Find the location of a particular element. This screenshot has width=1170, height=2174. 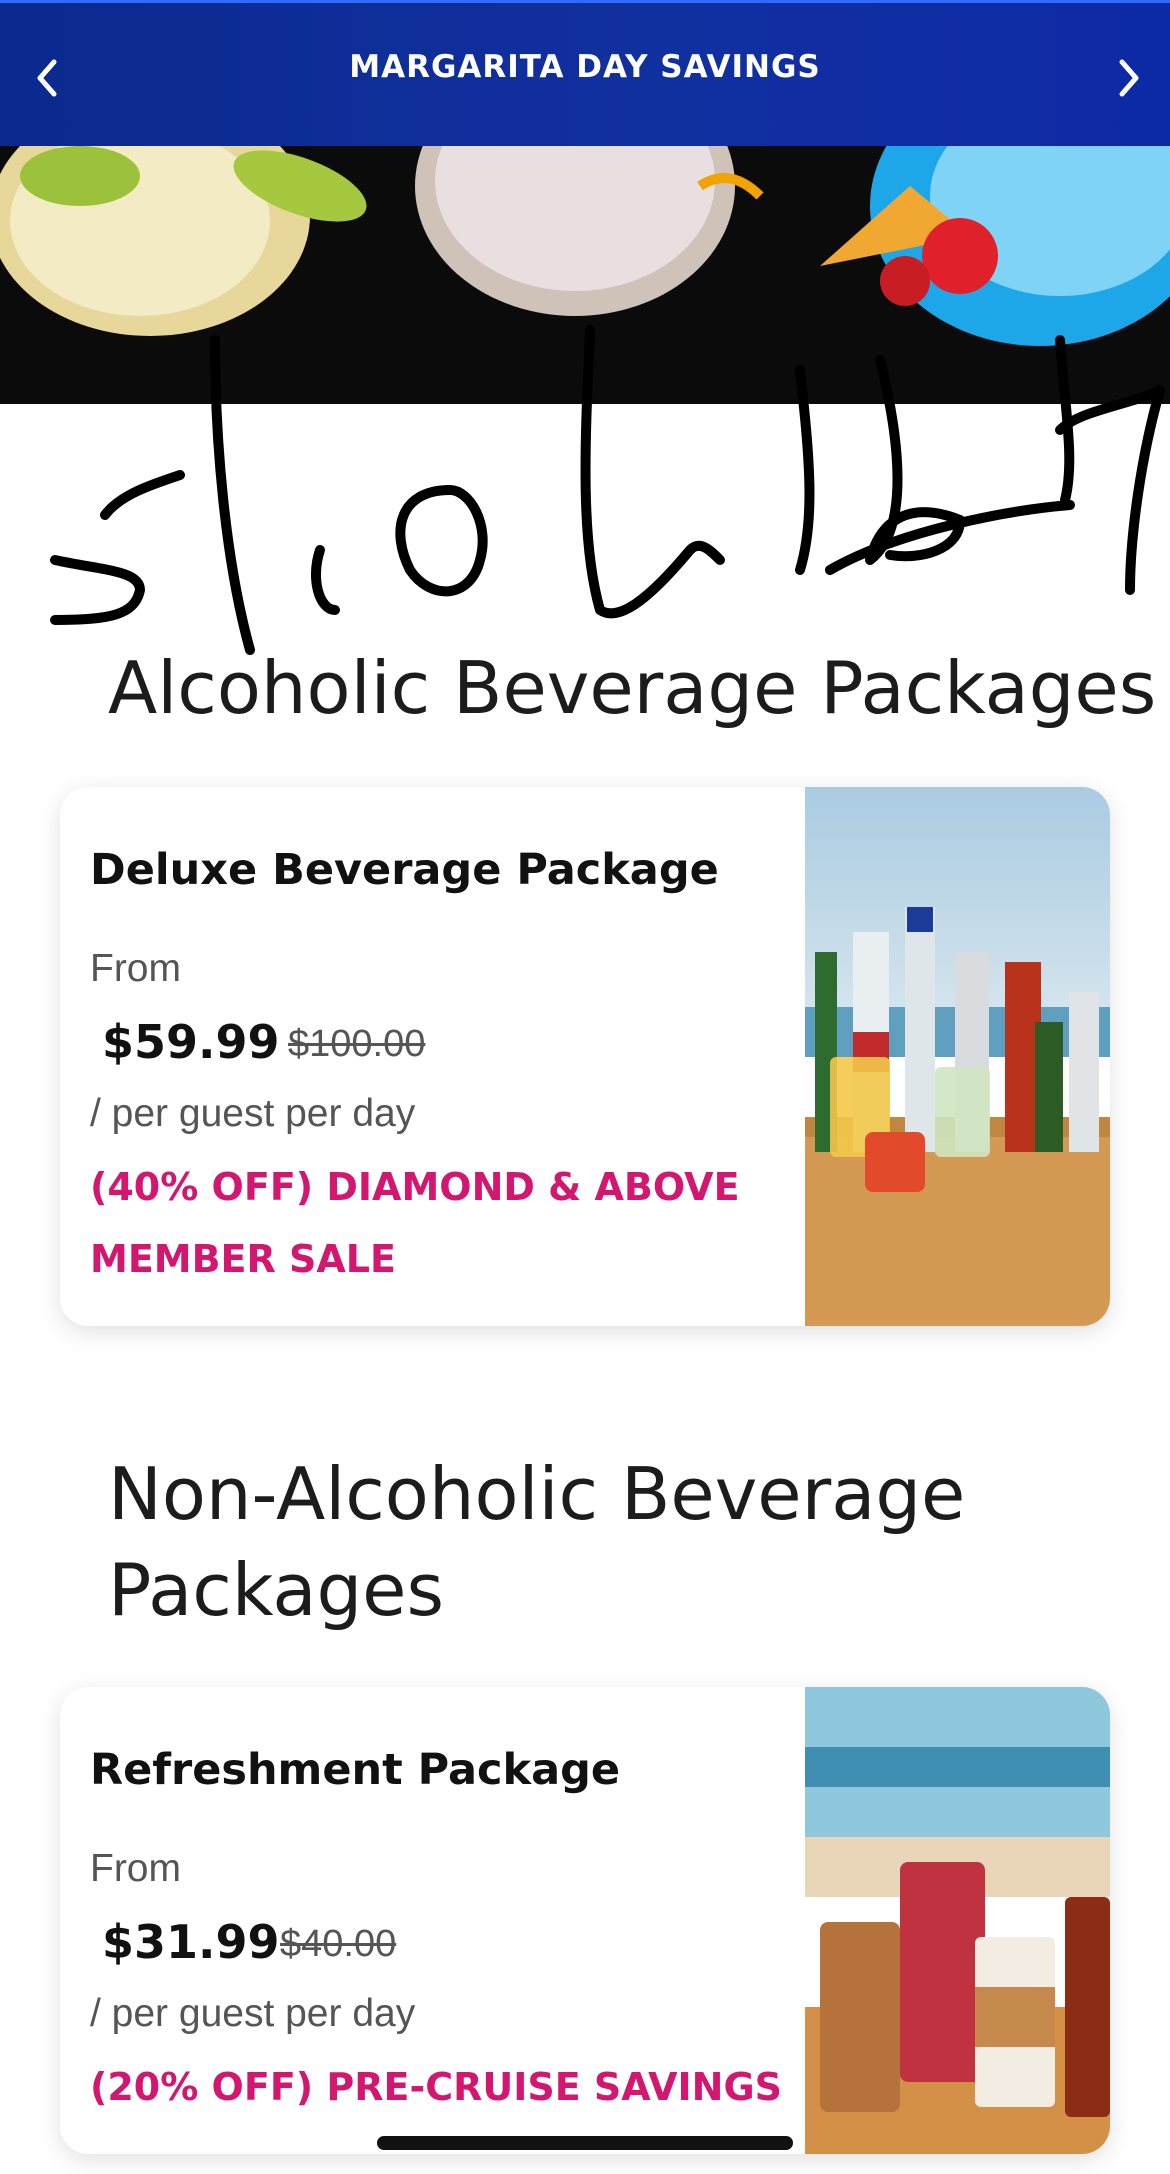

package-name: Deluxe Beverage Package is located at coordinates (404, 870).